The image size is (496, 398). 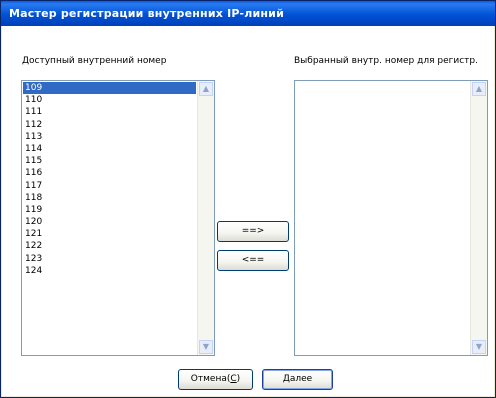 What do you see at coordinates (205, 218) in the screenshot?
I see `left-scrollbar: ▲ ▼` at bounding box center [205, 218].